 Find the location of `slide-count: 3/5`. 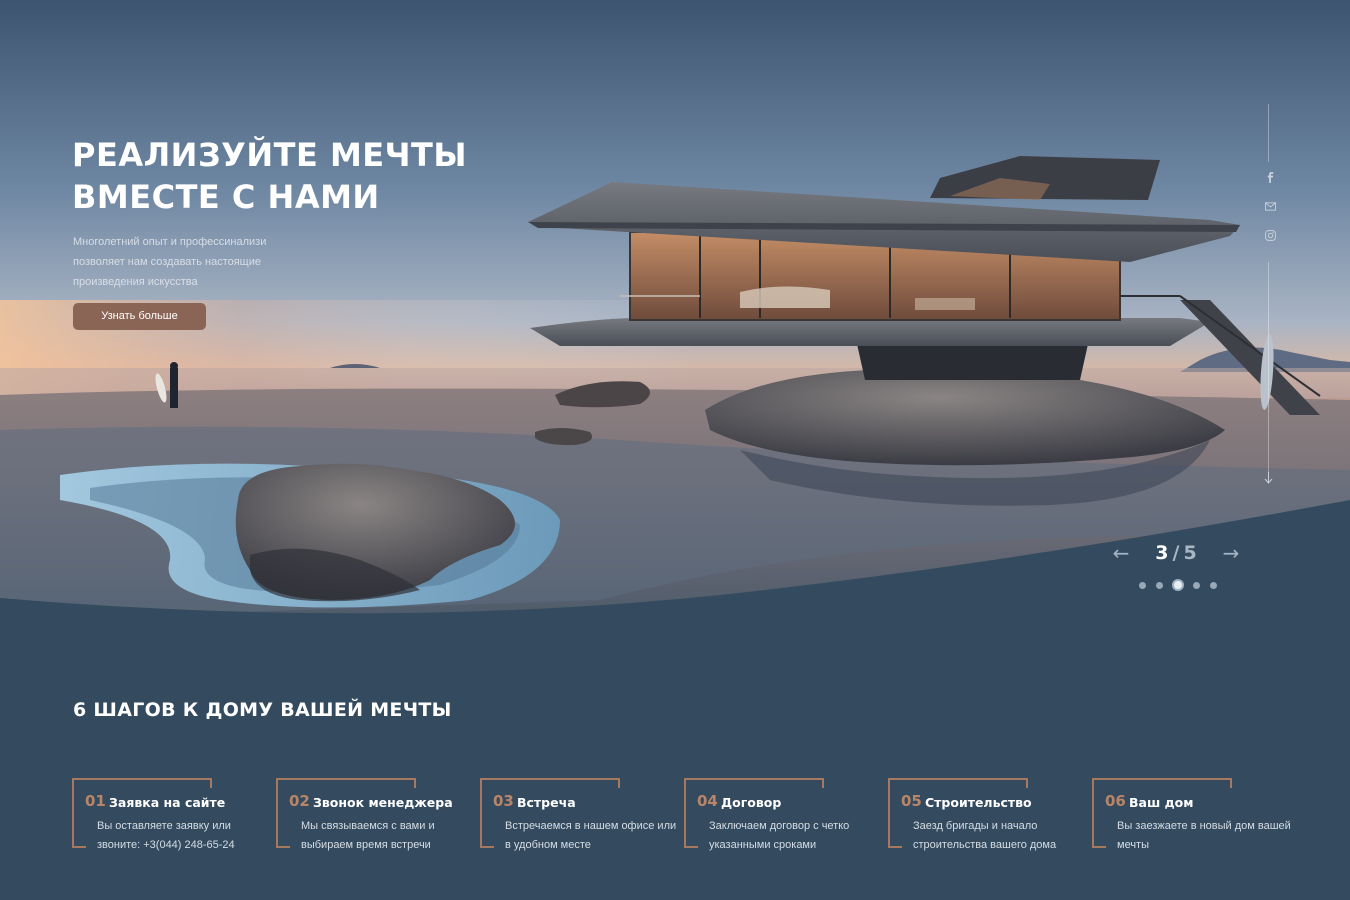

slide-count: 3/5 is located at coordinates (1175, 553).